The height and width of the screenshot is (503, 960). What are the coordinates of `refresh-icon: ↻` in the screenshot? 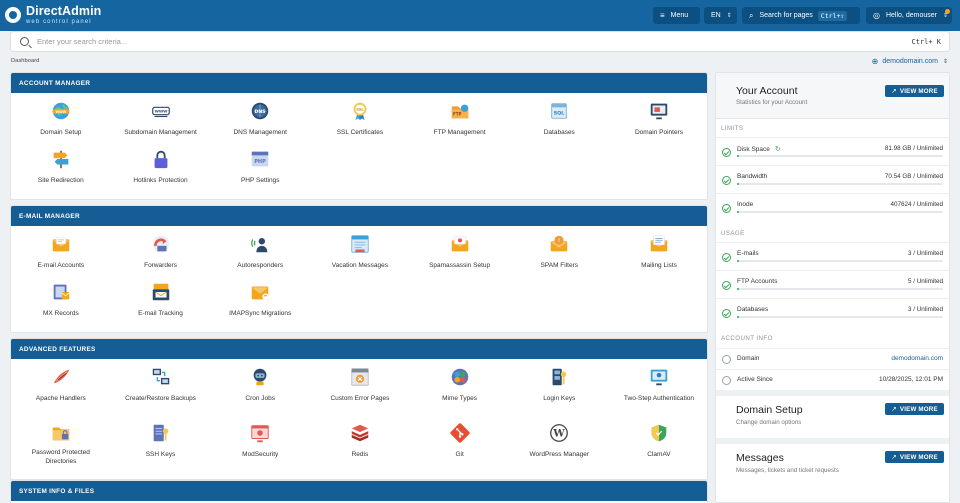 It's located at (778, 149).